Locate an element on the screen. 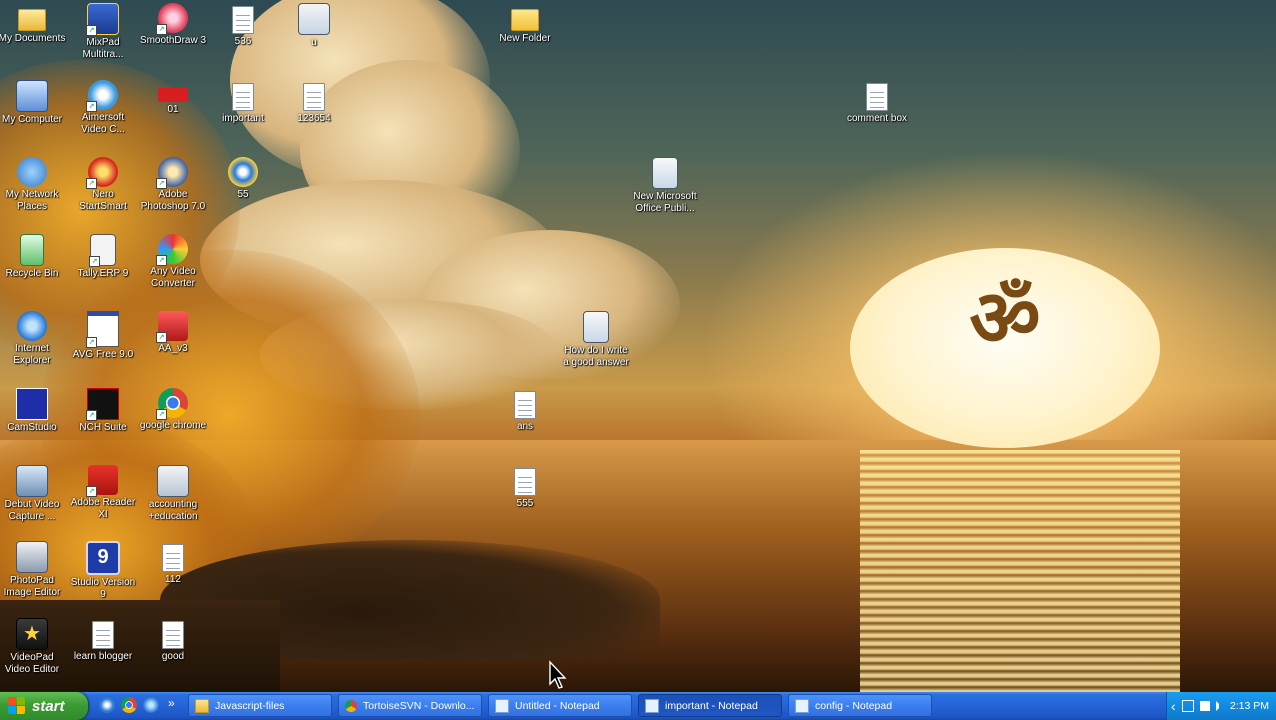 The width and height of the screenshot is (1276, 720). desktop-icon-adobe-reader: ↗ Adobe Reader XI is located at coordinates (103, 493).